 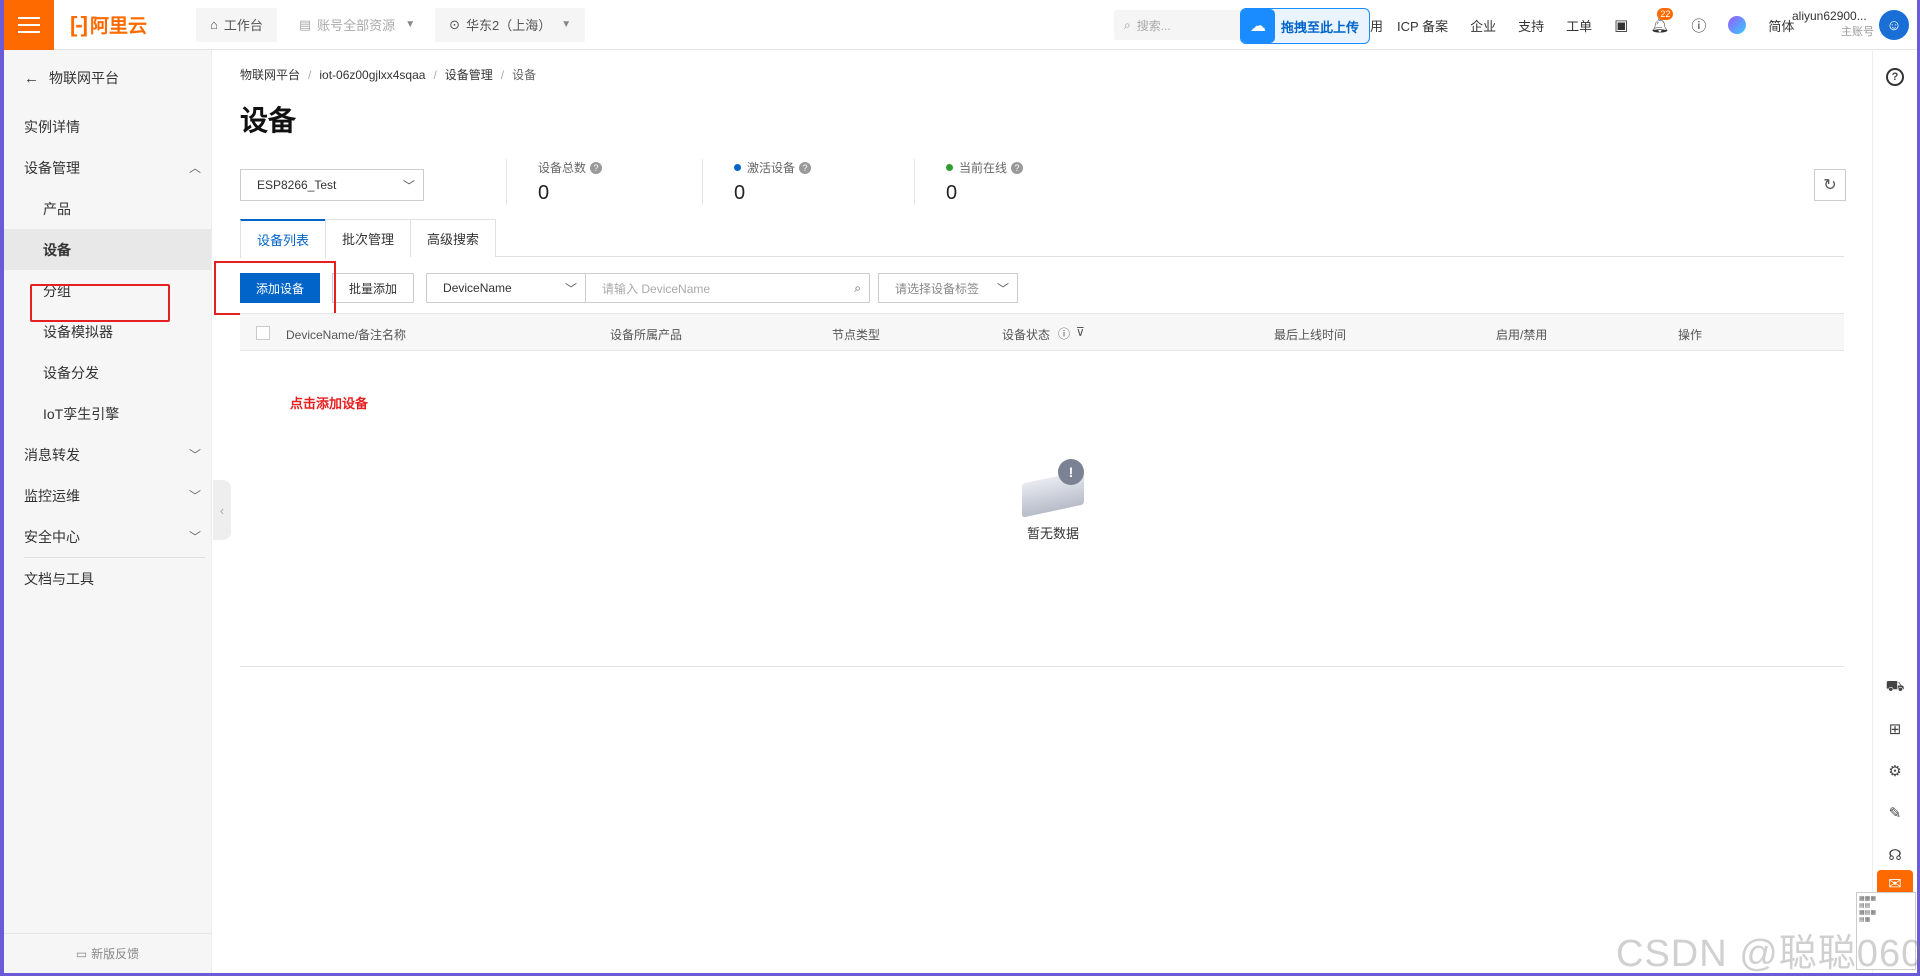 I want to click on device-filter: DeviceName ﹀ 请输入 DeviceName ⌕, so click(x=648, y=288).